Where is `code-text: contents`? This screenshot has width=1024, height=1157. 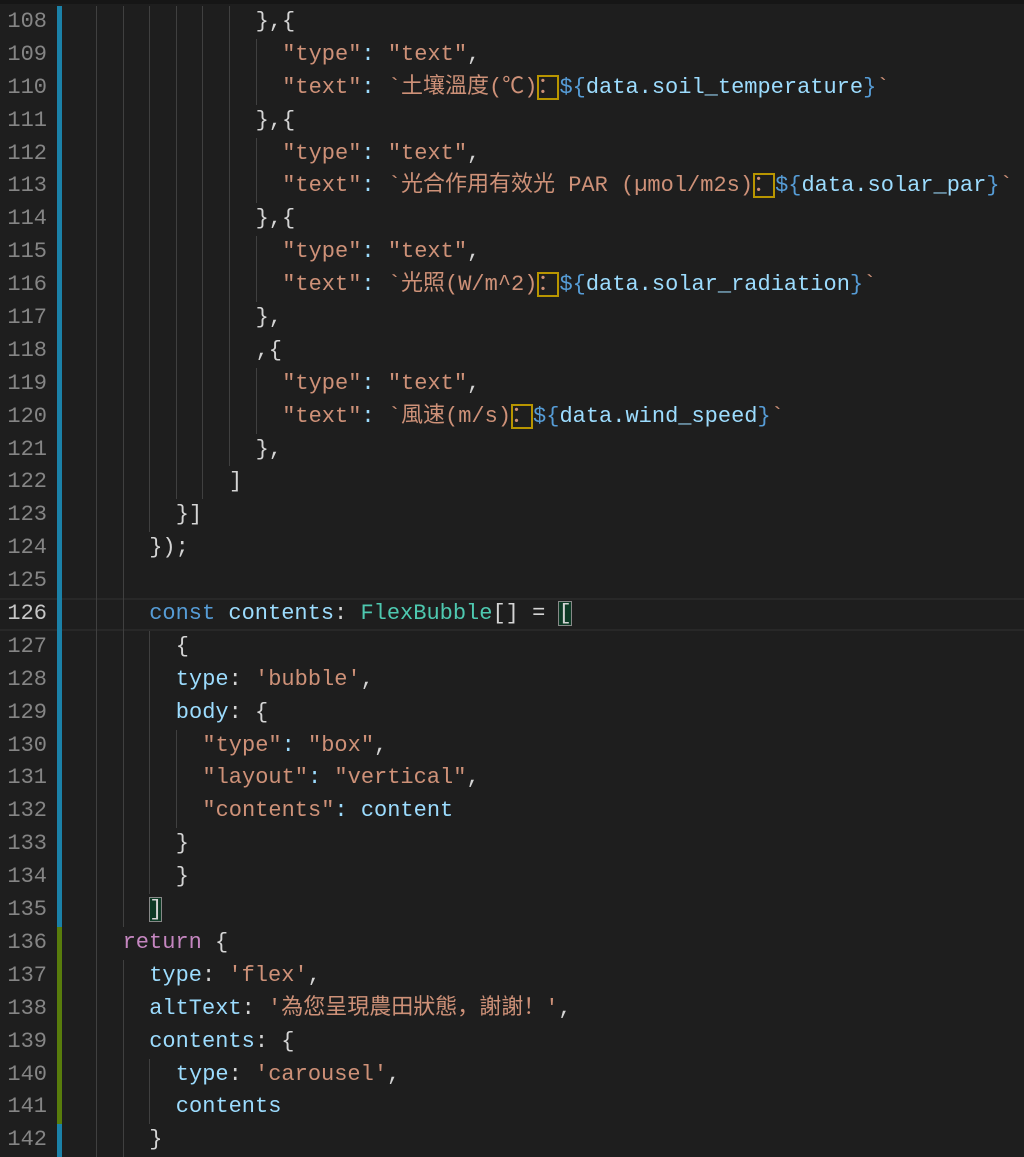 code-text: contents is located at coordinates (229, 1107).